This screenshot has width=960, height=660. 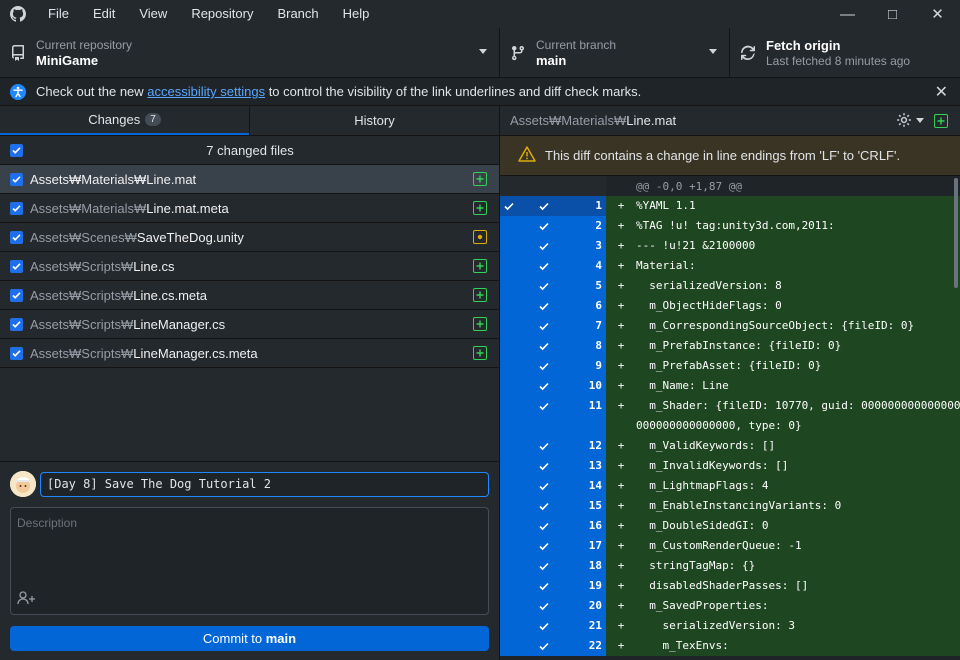 What do you see at coordinates (730, 246) in the screenshot?
I see `diff-line: 3 + --- !u!21 &2100000` at bounding box center [730, 246].